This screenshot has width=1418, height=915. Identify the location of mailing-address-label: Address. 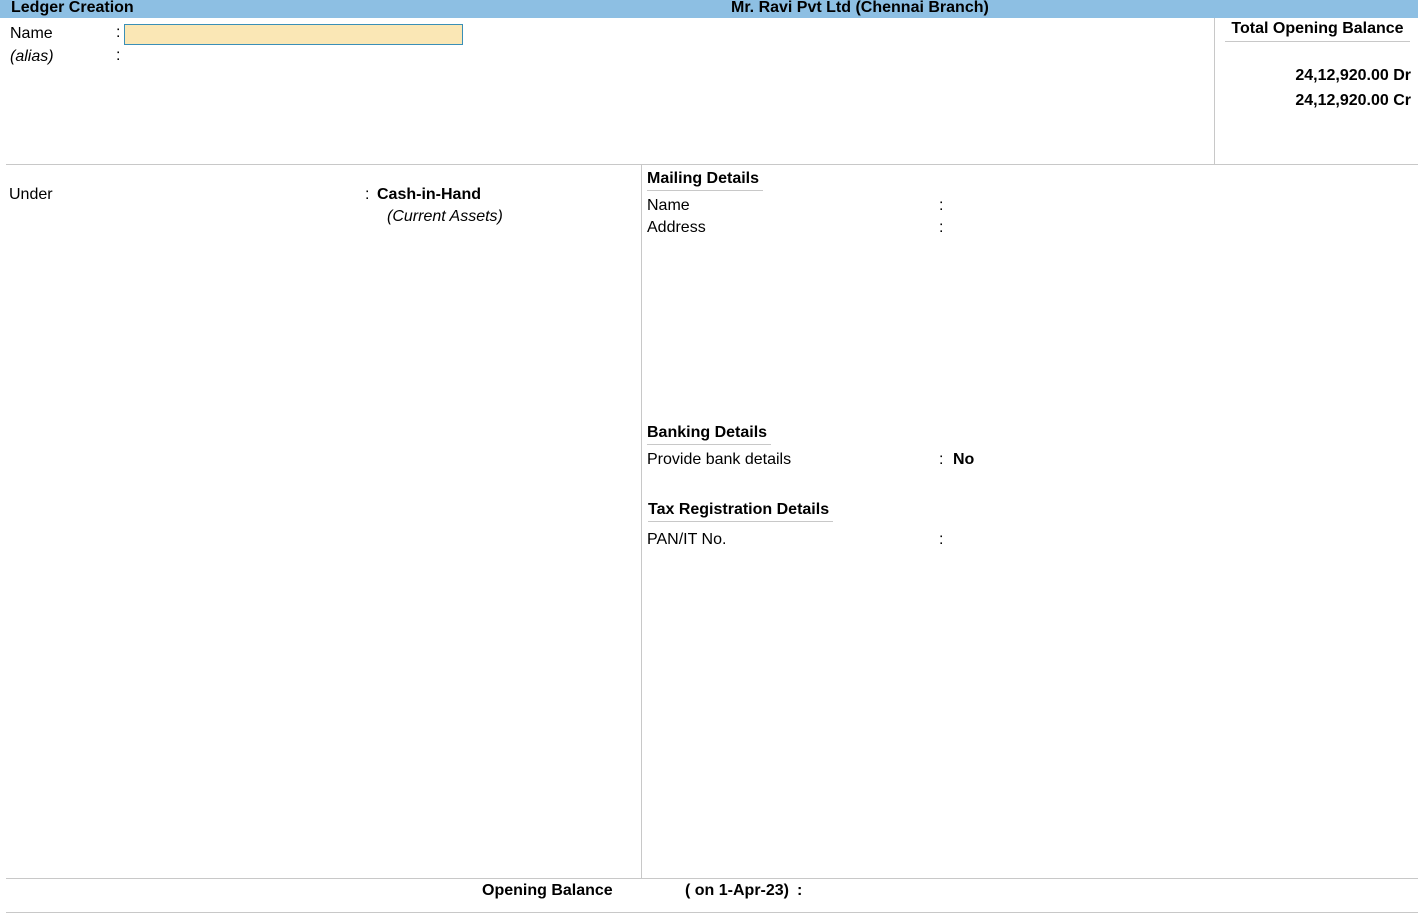
(676, 227).